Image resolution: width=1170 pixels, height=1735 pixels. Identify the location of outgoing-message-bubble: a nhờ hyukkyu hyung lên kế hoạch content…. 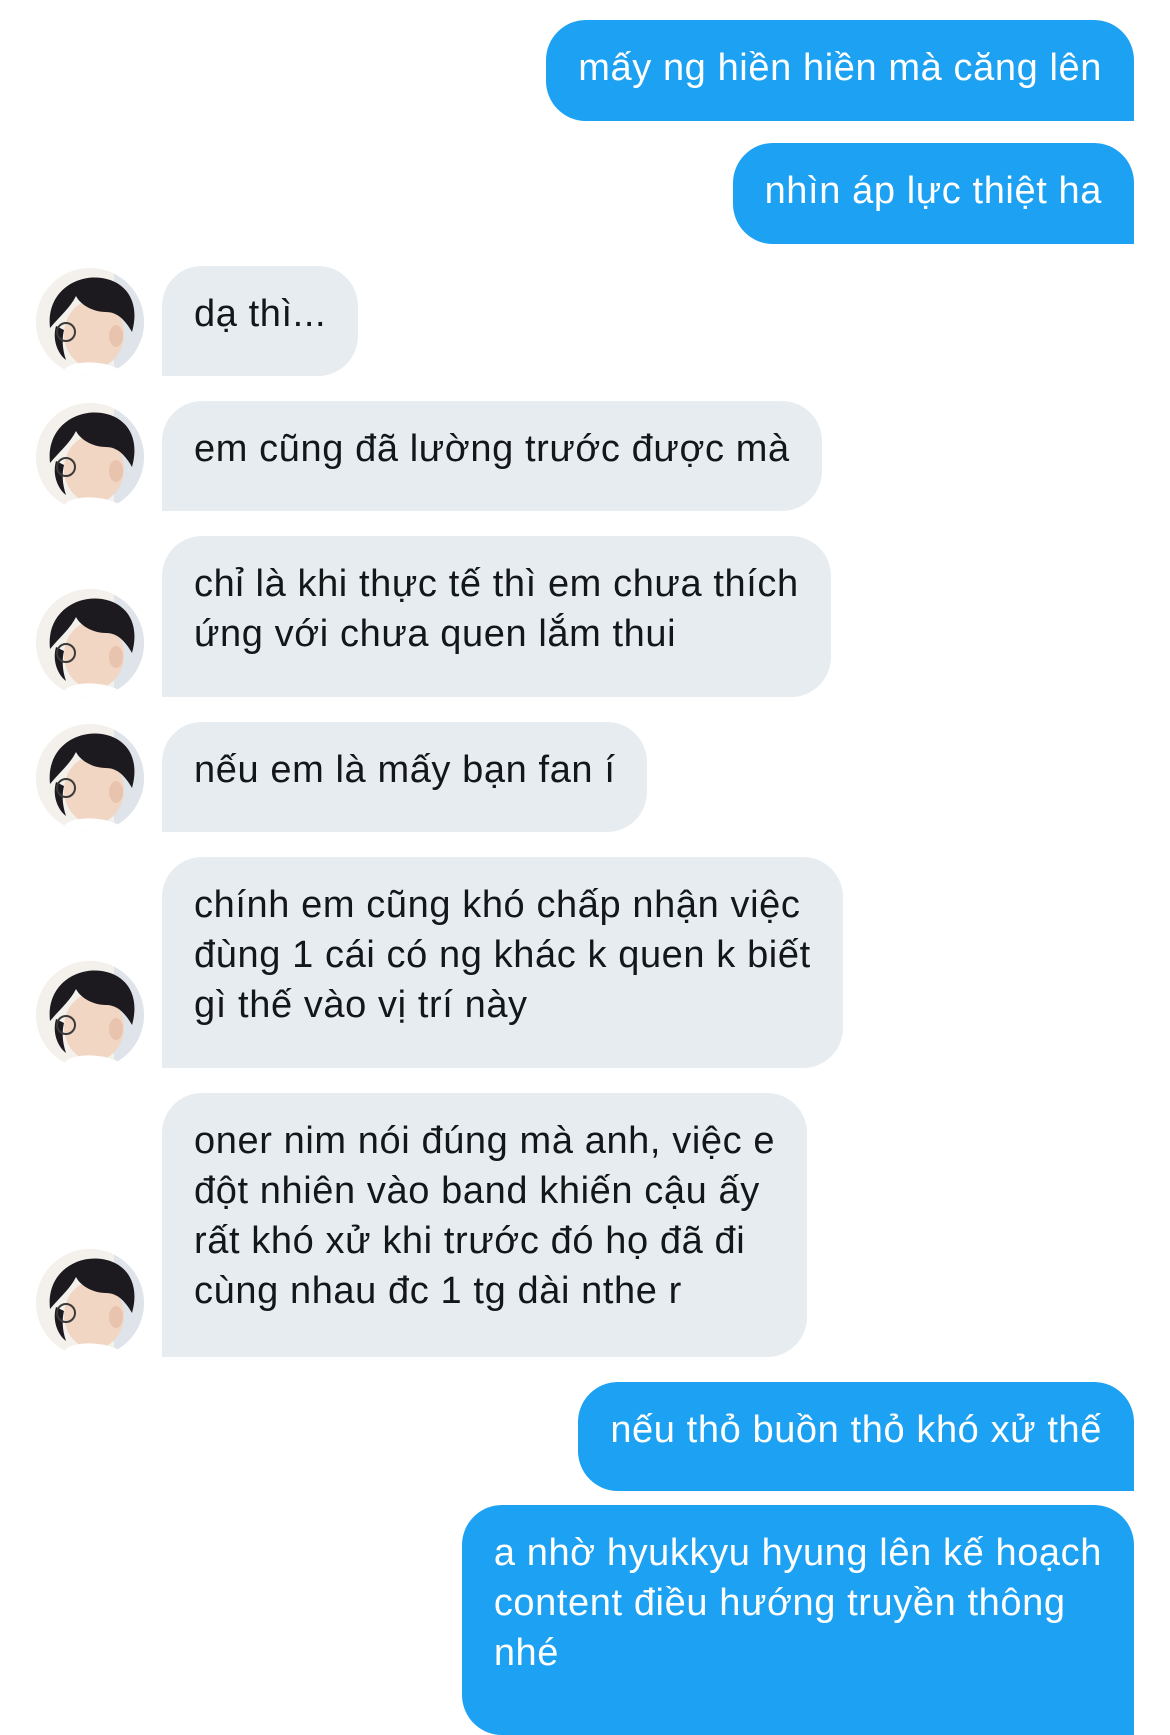
(797, 1620).